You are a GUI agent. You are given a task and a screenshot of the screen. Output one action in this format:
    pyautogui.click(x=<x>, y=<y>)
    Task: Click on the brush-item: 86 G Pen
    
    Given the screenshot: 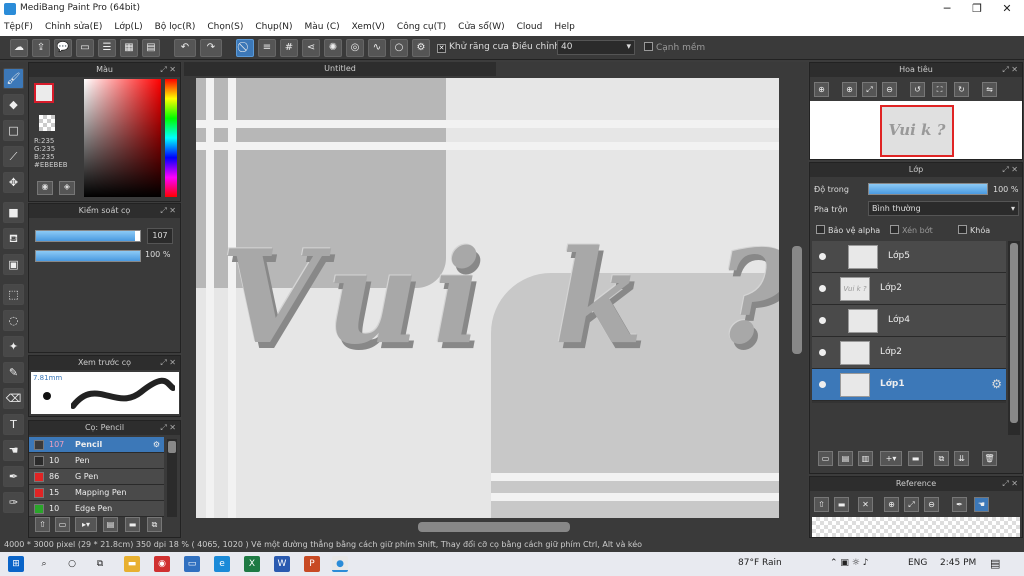 What is the action you would take?
    pyautogui.click(x=96, y=477)
    